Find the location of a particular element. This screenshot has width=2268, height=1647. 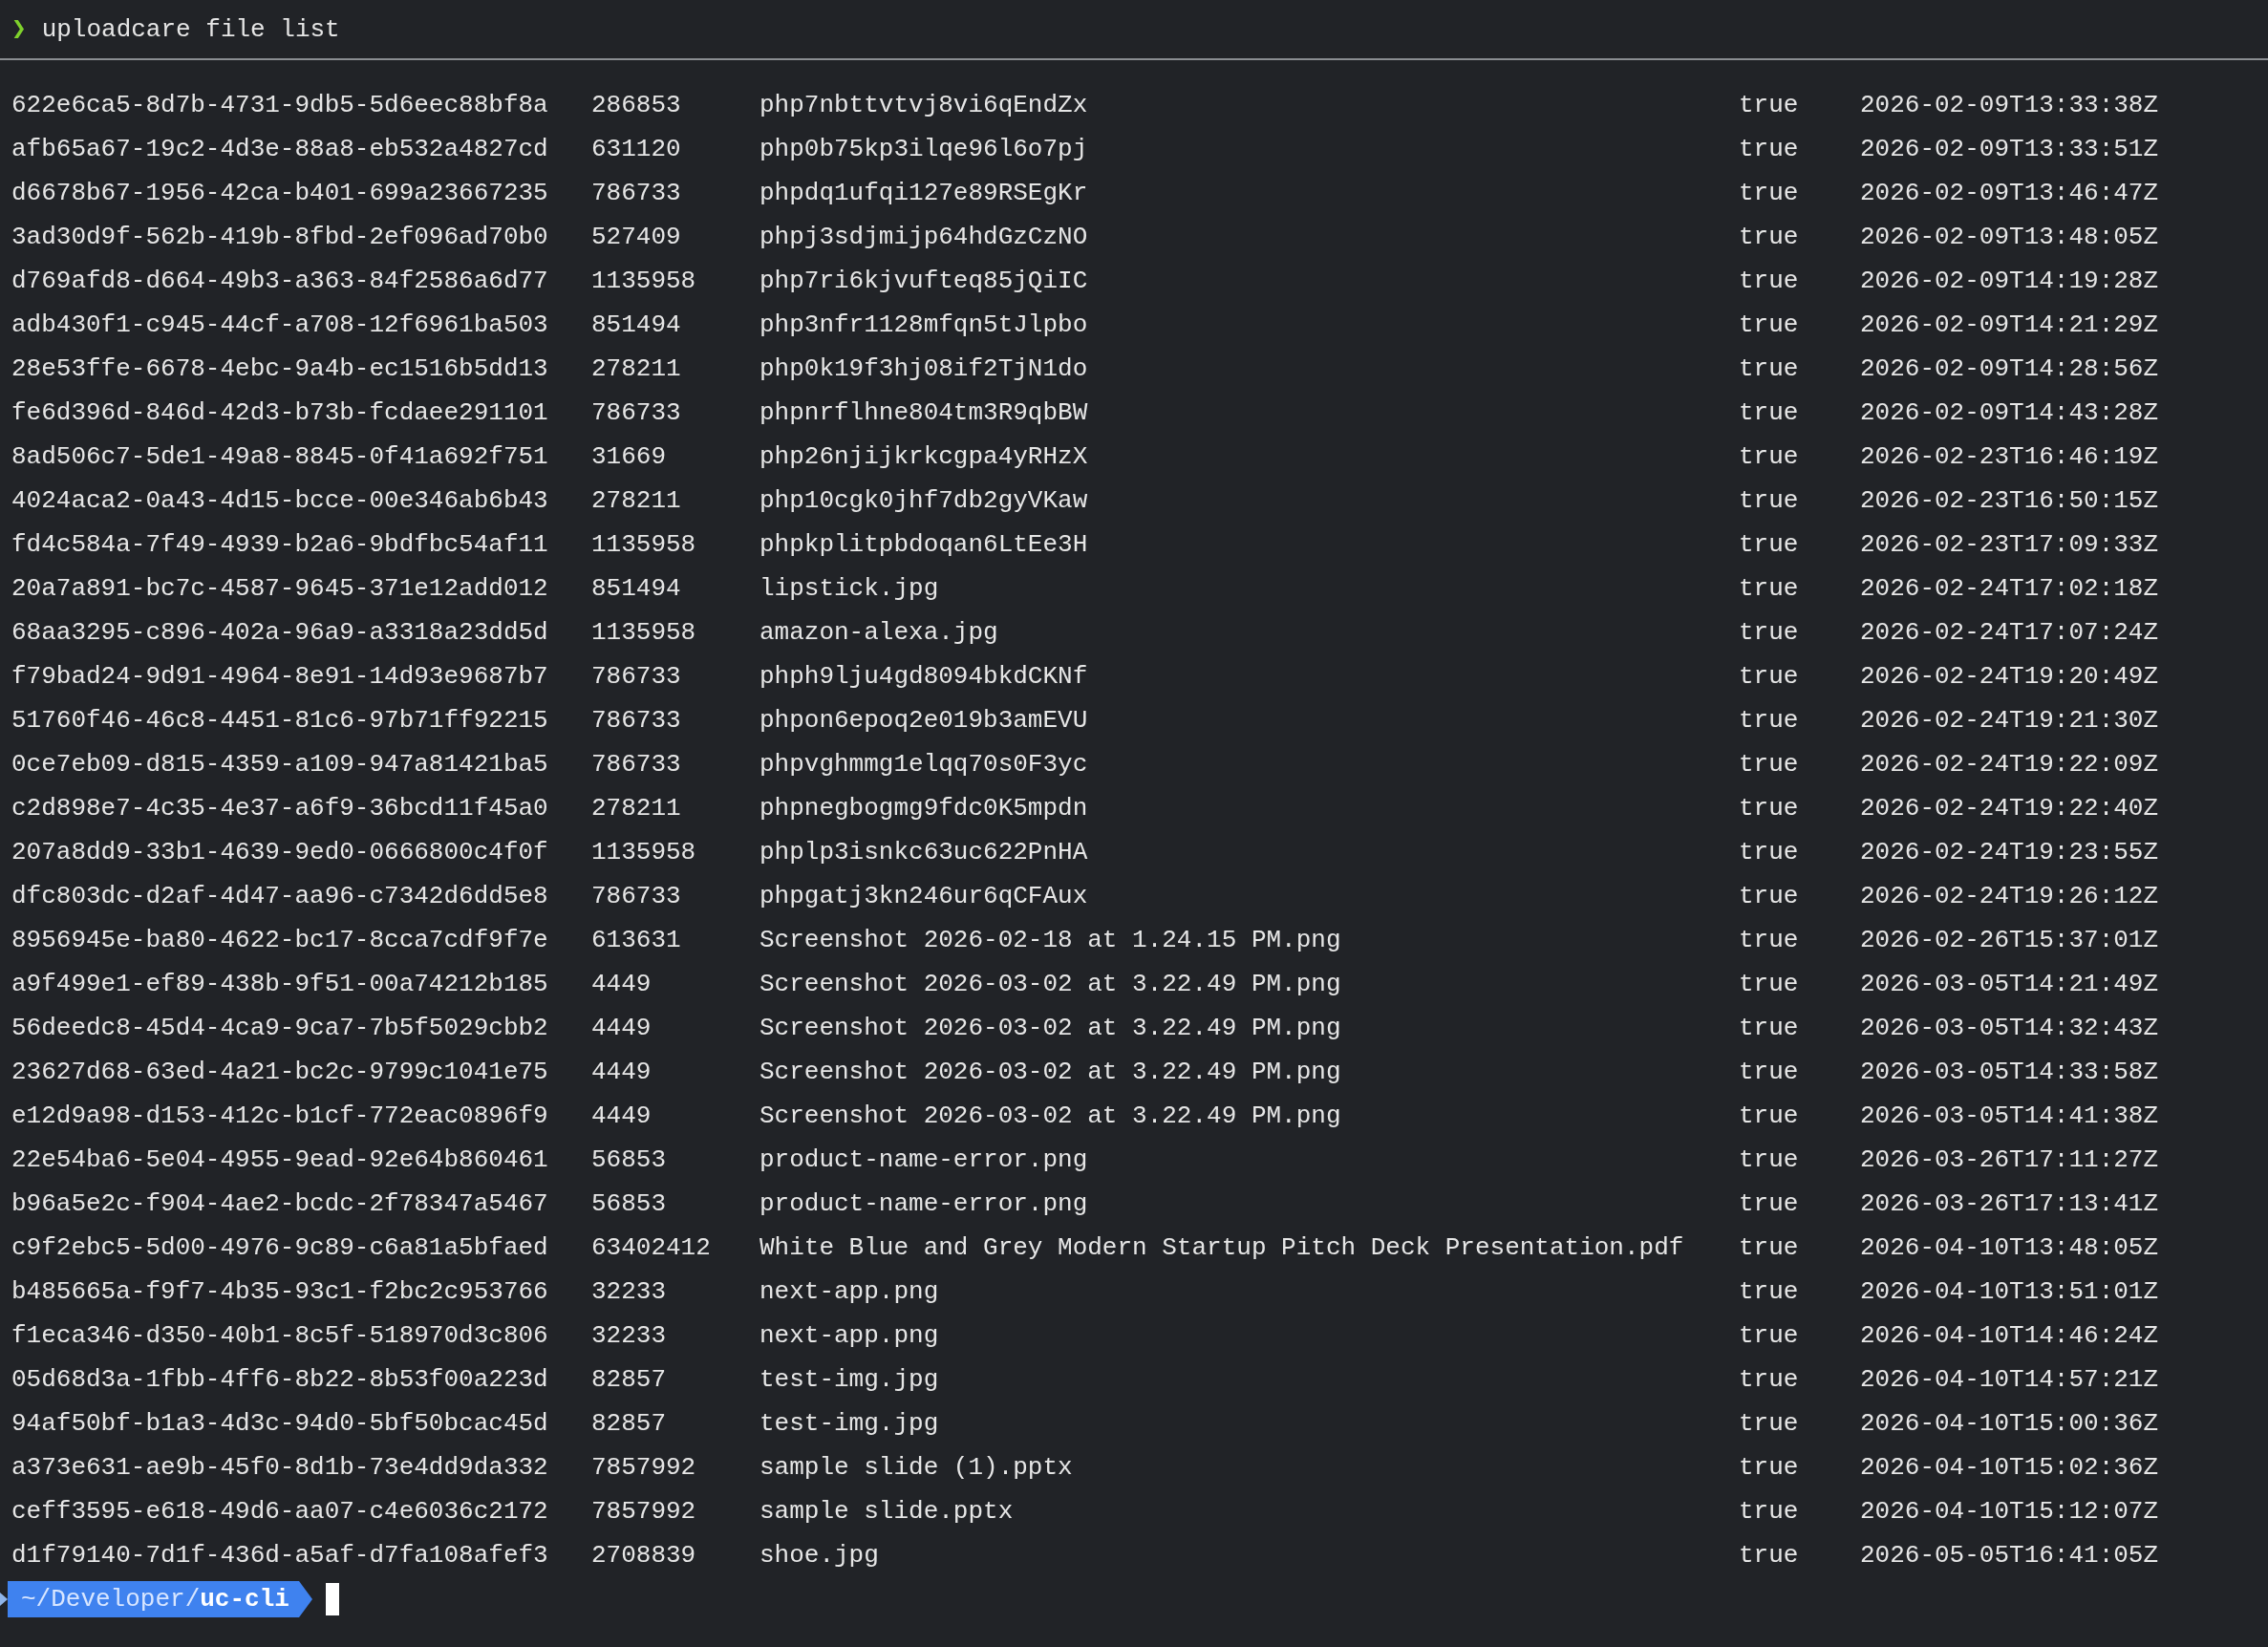

table-cell-text: 2026-04-10T15:12:07Z is located at coordinates (2010, 1512).